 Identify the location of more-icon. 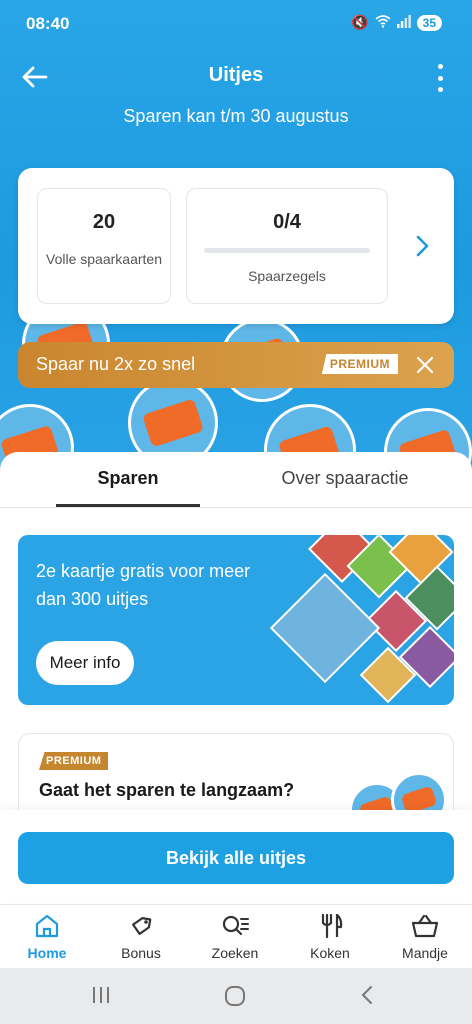
(440, 66).